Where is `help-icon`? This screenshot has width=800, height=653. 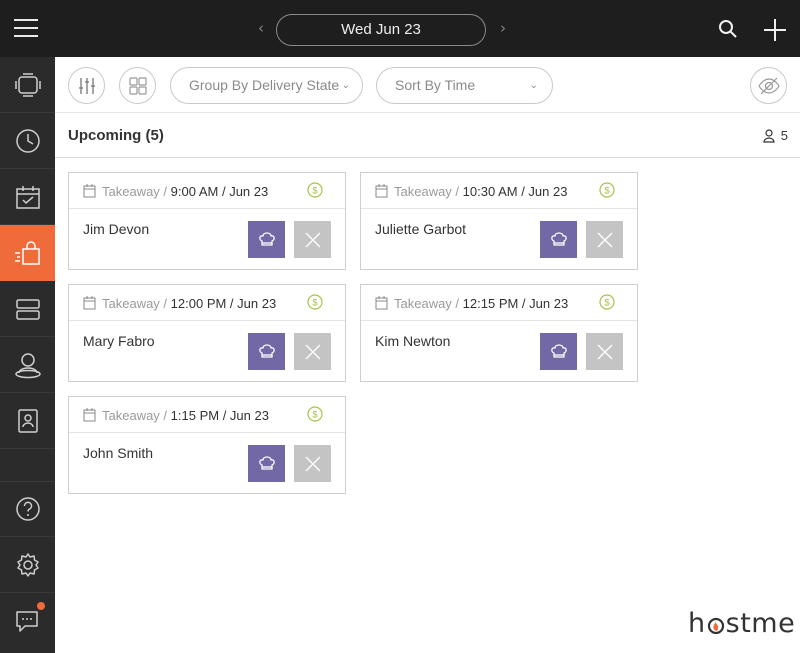 help-icon is located at coordinates (27, 509).